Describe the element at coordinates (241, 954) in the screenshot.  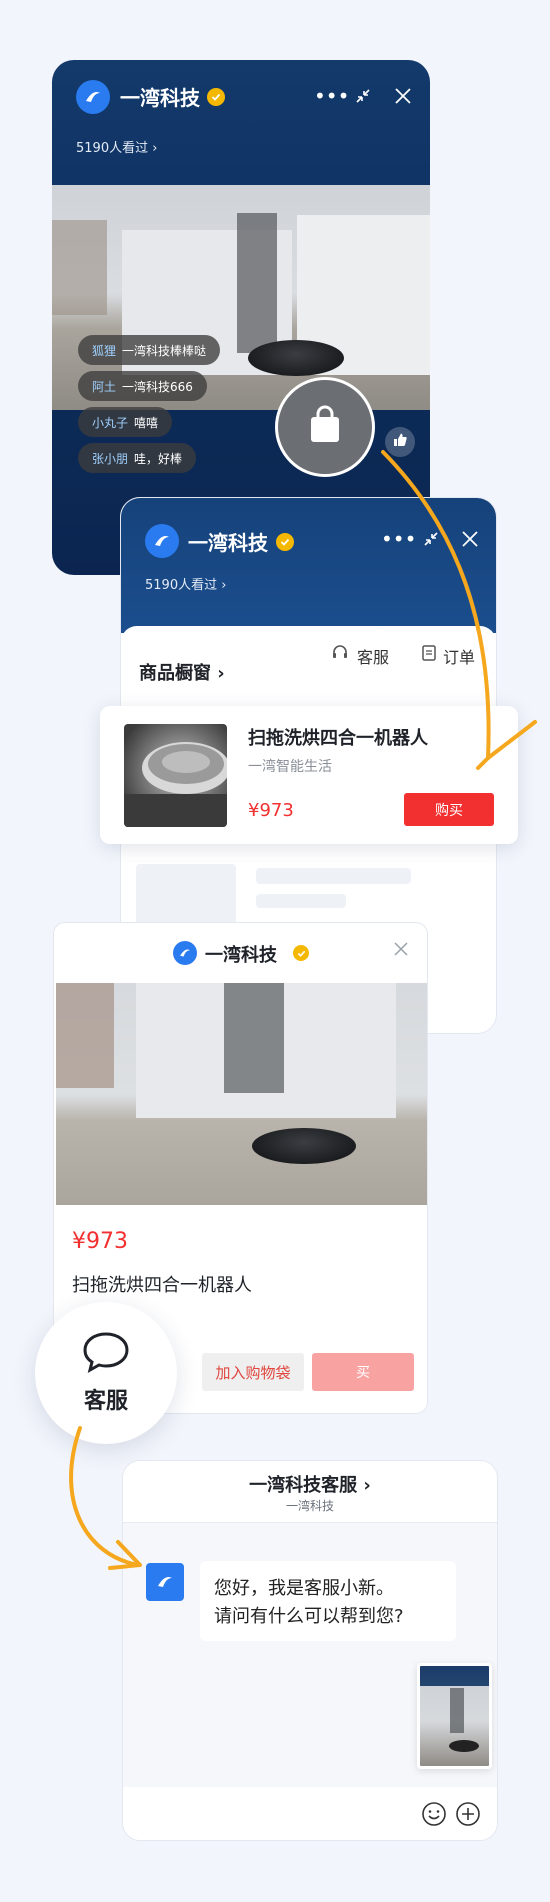
I see `shop-name: 一湾科技` at that location.